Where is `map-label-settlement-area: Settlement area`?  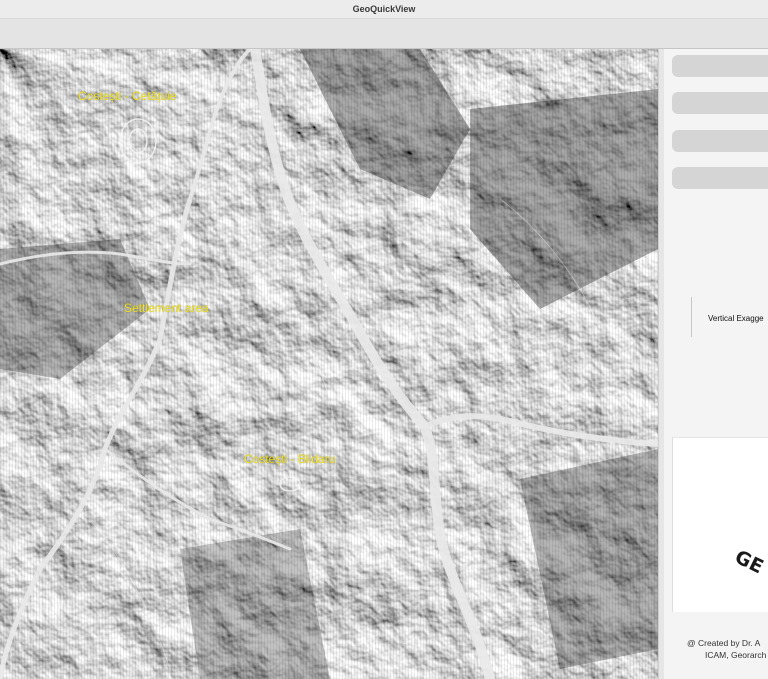
map-label-settlement-area: Settlement area is located at coordinates (166, 308).